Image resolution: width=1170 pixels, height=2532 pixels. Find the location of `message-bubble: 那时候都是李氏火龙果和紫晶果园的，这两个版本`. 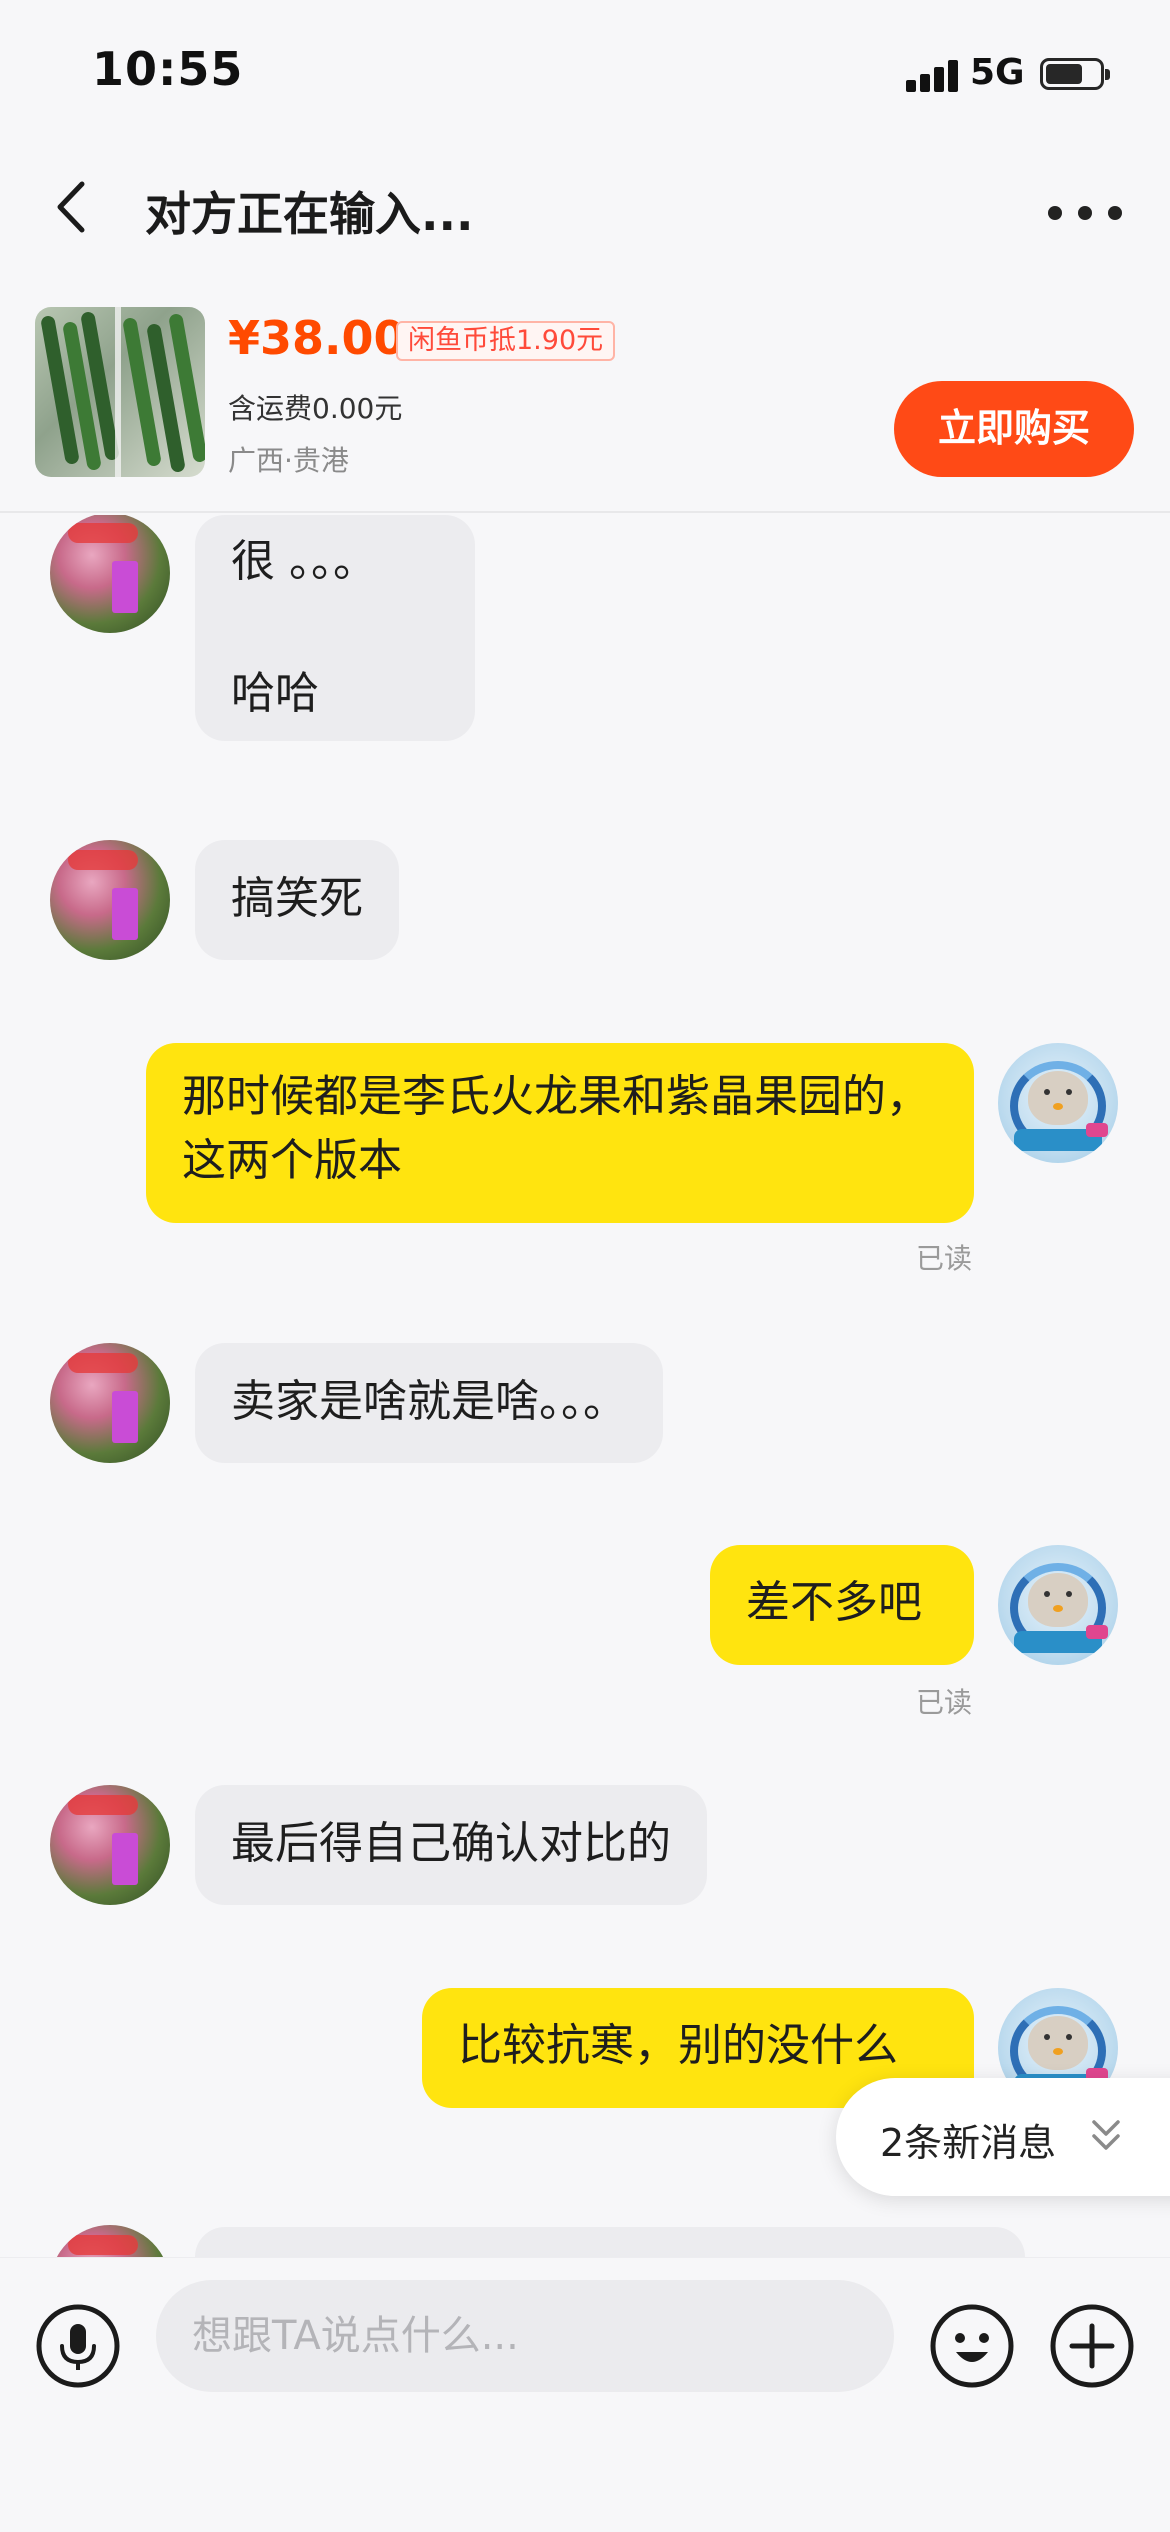

message-bubble: 那时候都是李氏火龙果和紫晶果园的，这两个版本 is located at coordinates (560, 1133).